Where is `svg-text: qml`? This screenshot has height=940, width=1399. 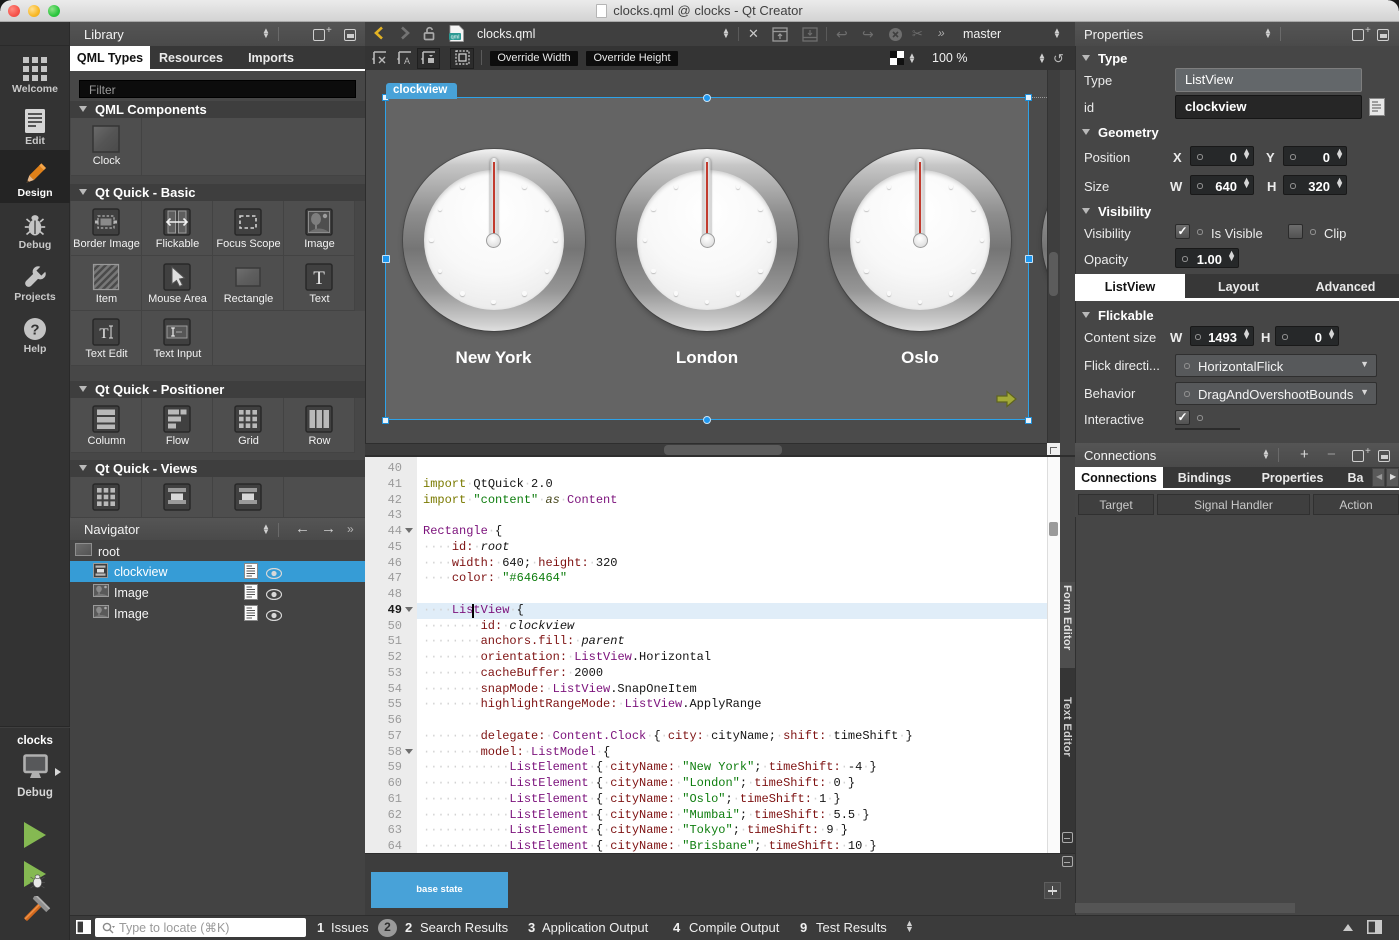
svg-text: qml is located at coordinates (455, 38).